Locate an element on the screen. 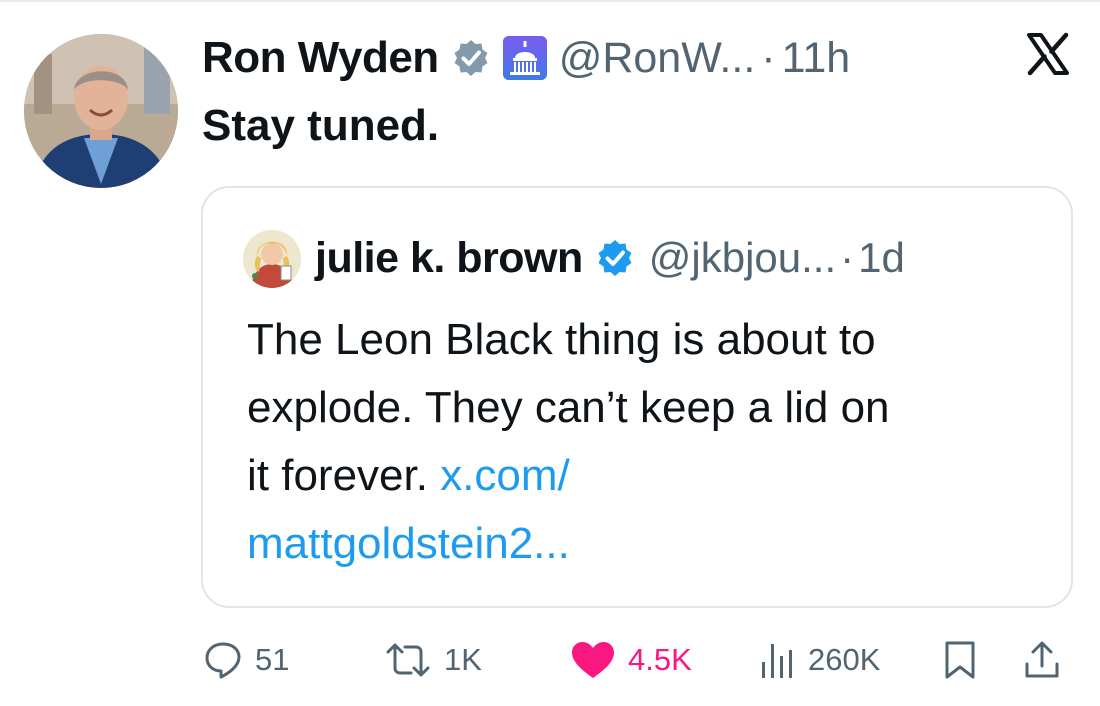 Image resolution: width=1100 pixels, height=706 pixels. quoted-text-line: The Leon Black thing is about to is located at coordinates (561, 339).